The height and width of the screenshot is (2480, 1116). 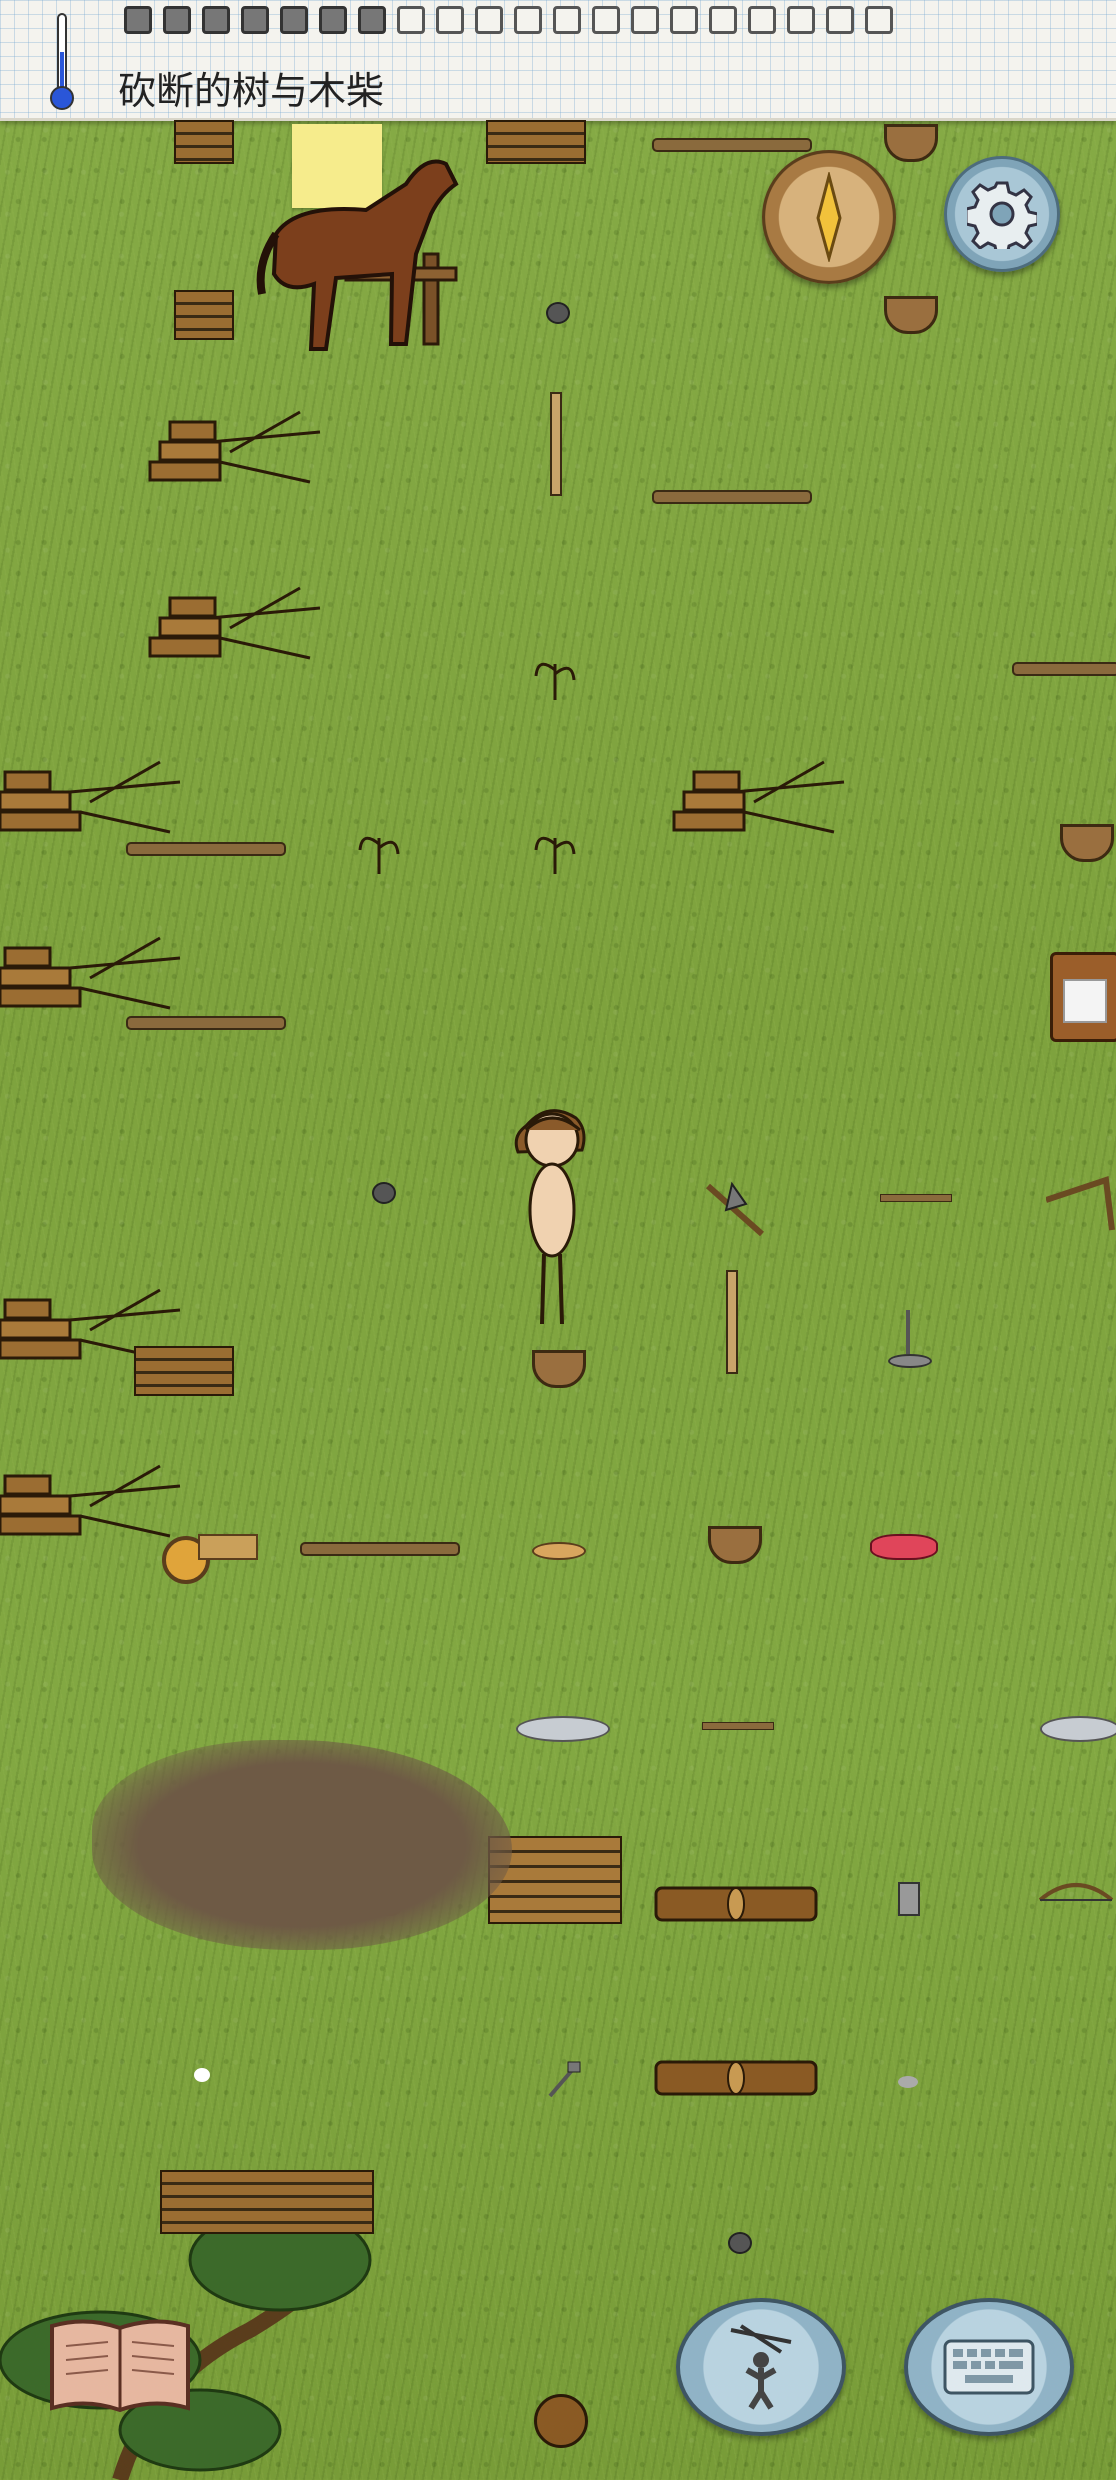 I want to click on chat-button, so click(x=989, y=2367).